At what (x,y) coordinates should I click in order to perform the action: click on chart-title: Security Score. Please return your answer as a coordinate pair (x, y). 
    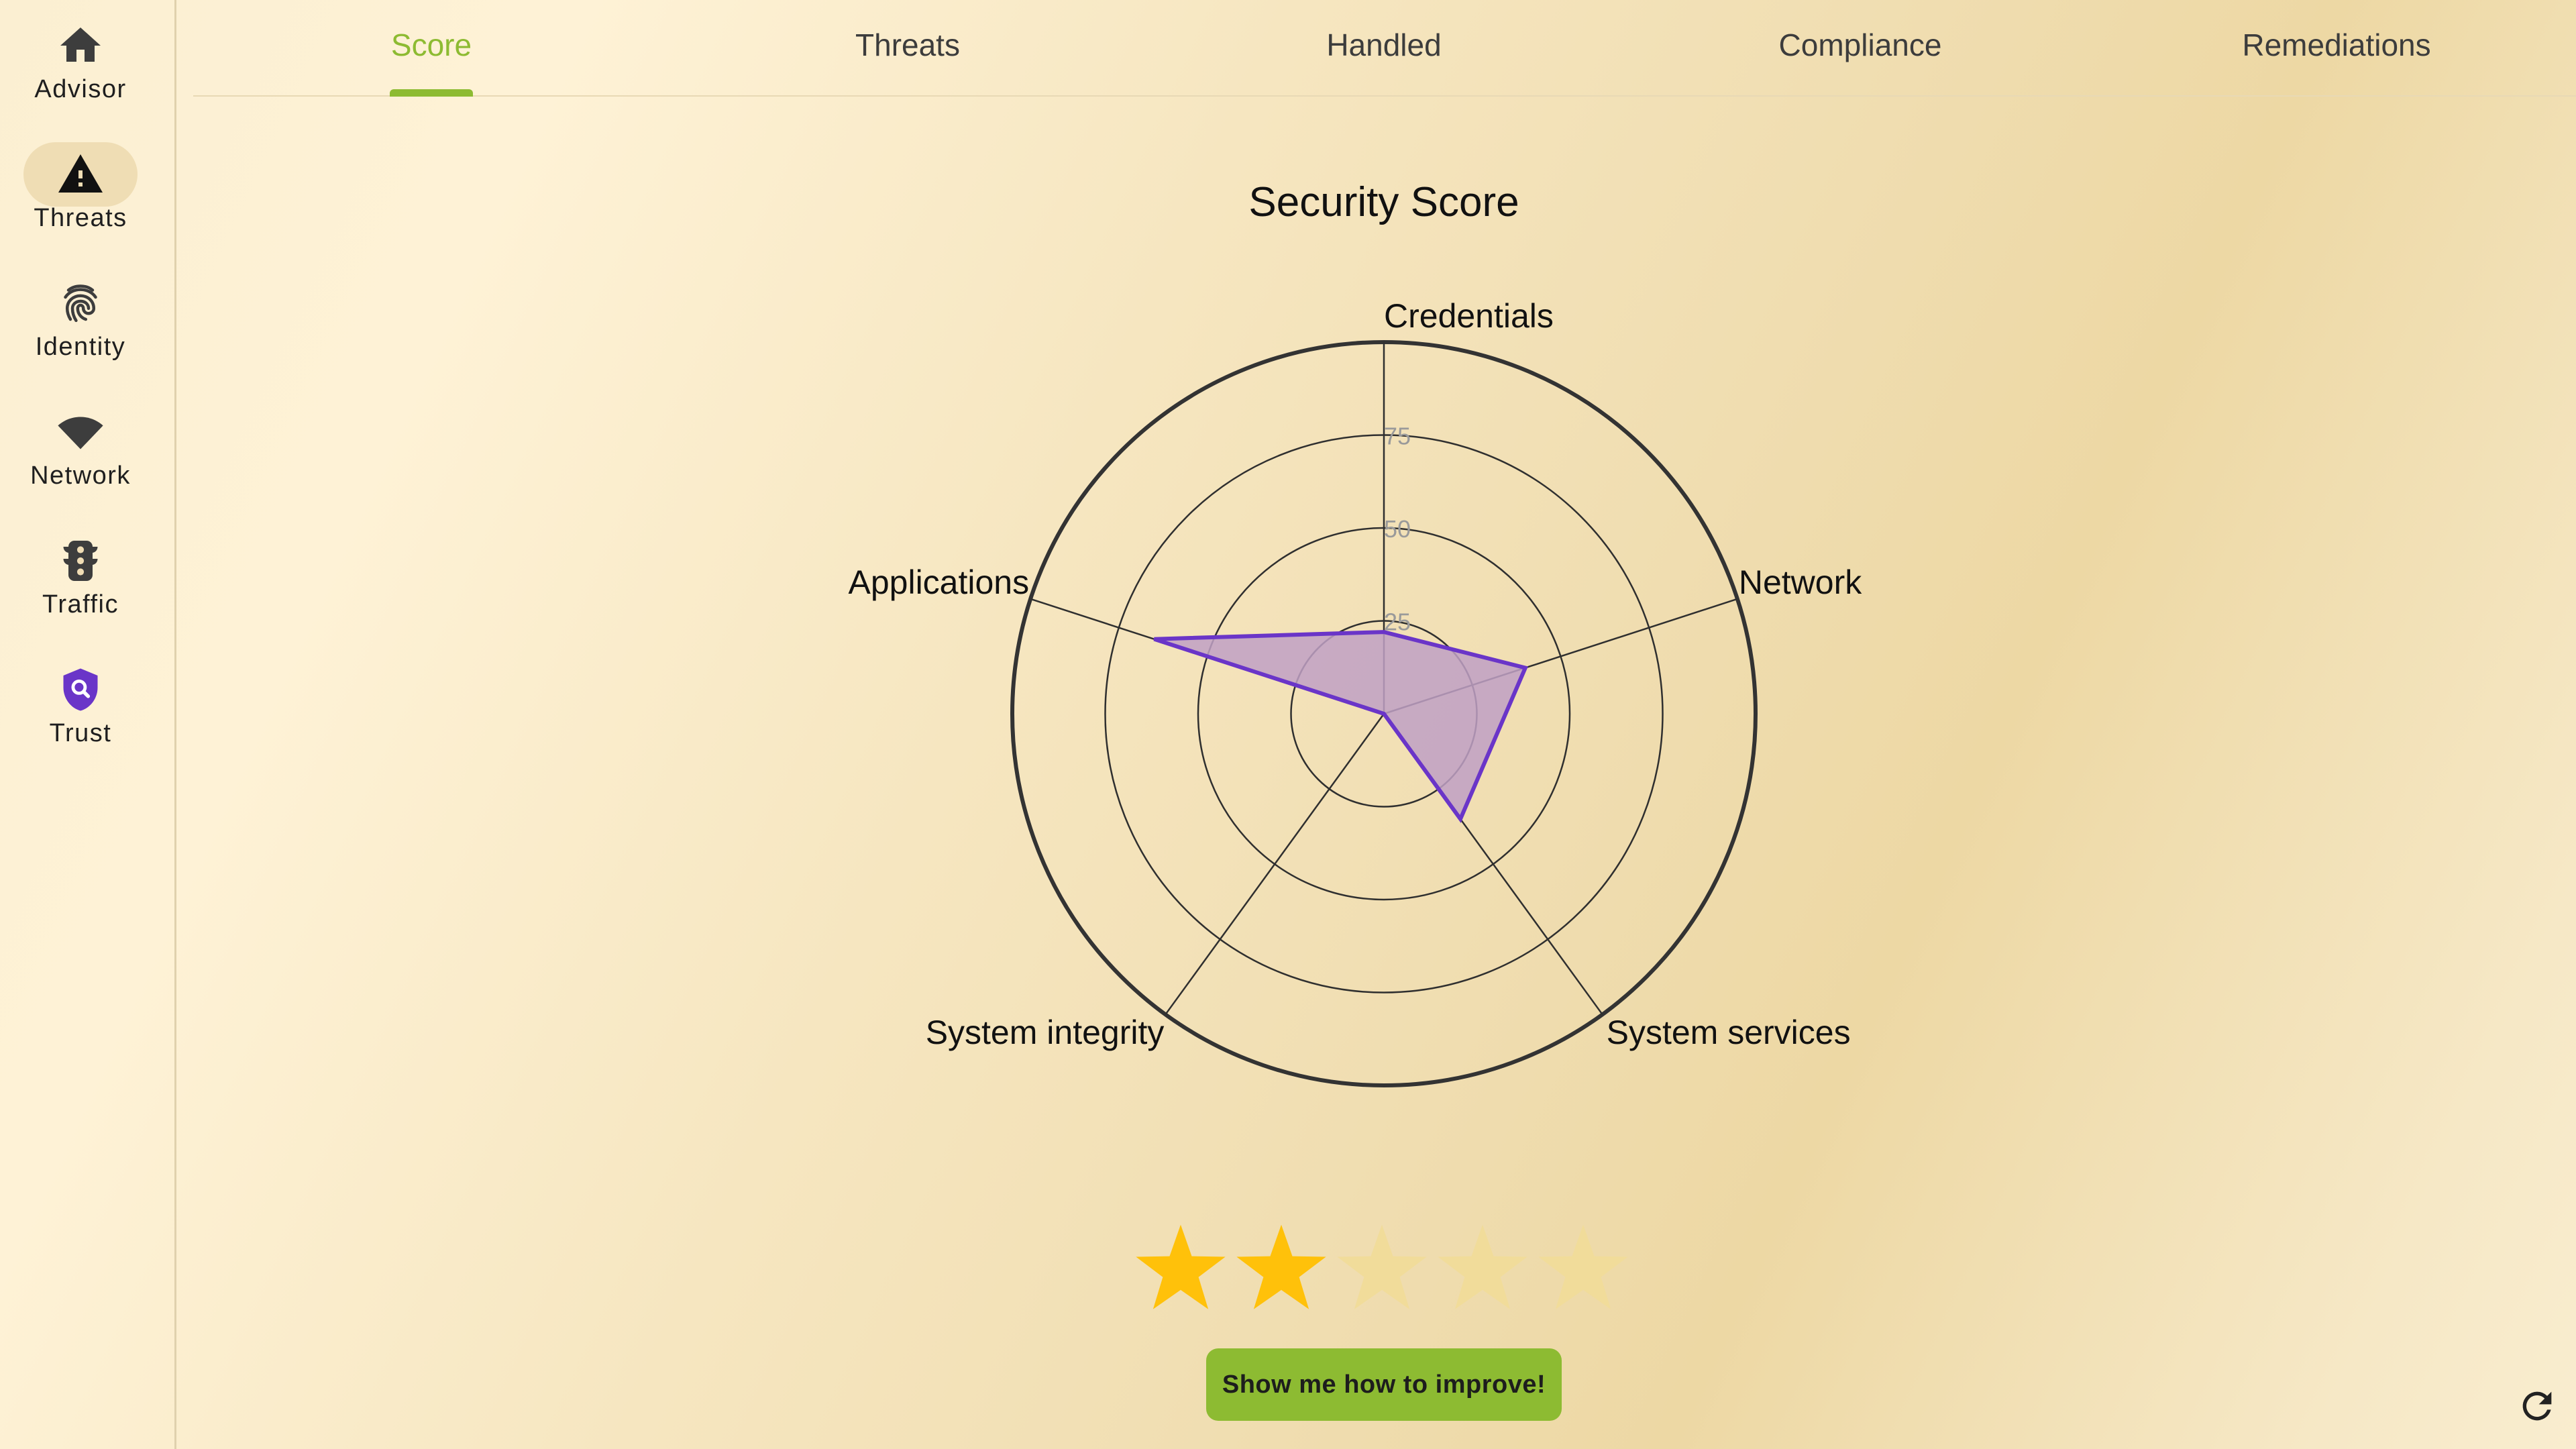
    Looking at the image, I should click on (1383, 202).